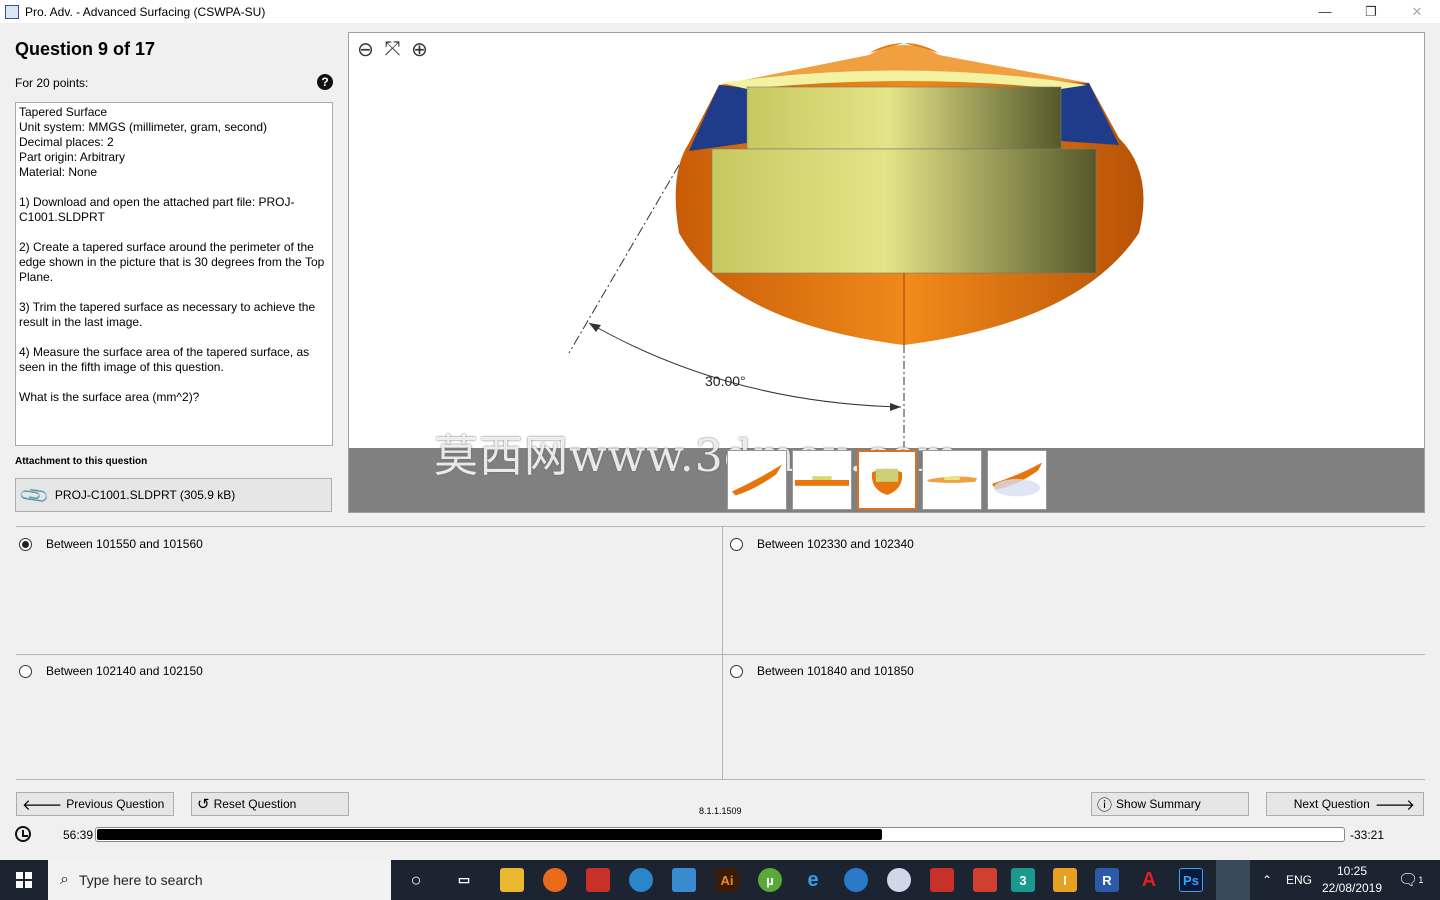  What do you see at coordinates (835, 544) in the screenshot?
I see `answer-label: Between 102330 and 102340` at bounding box center [835, 544].